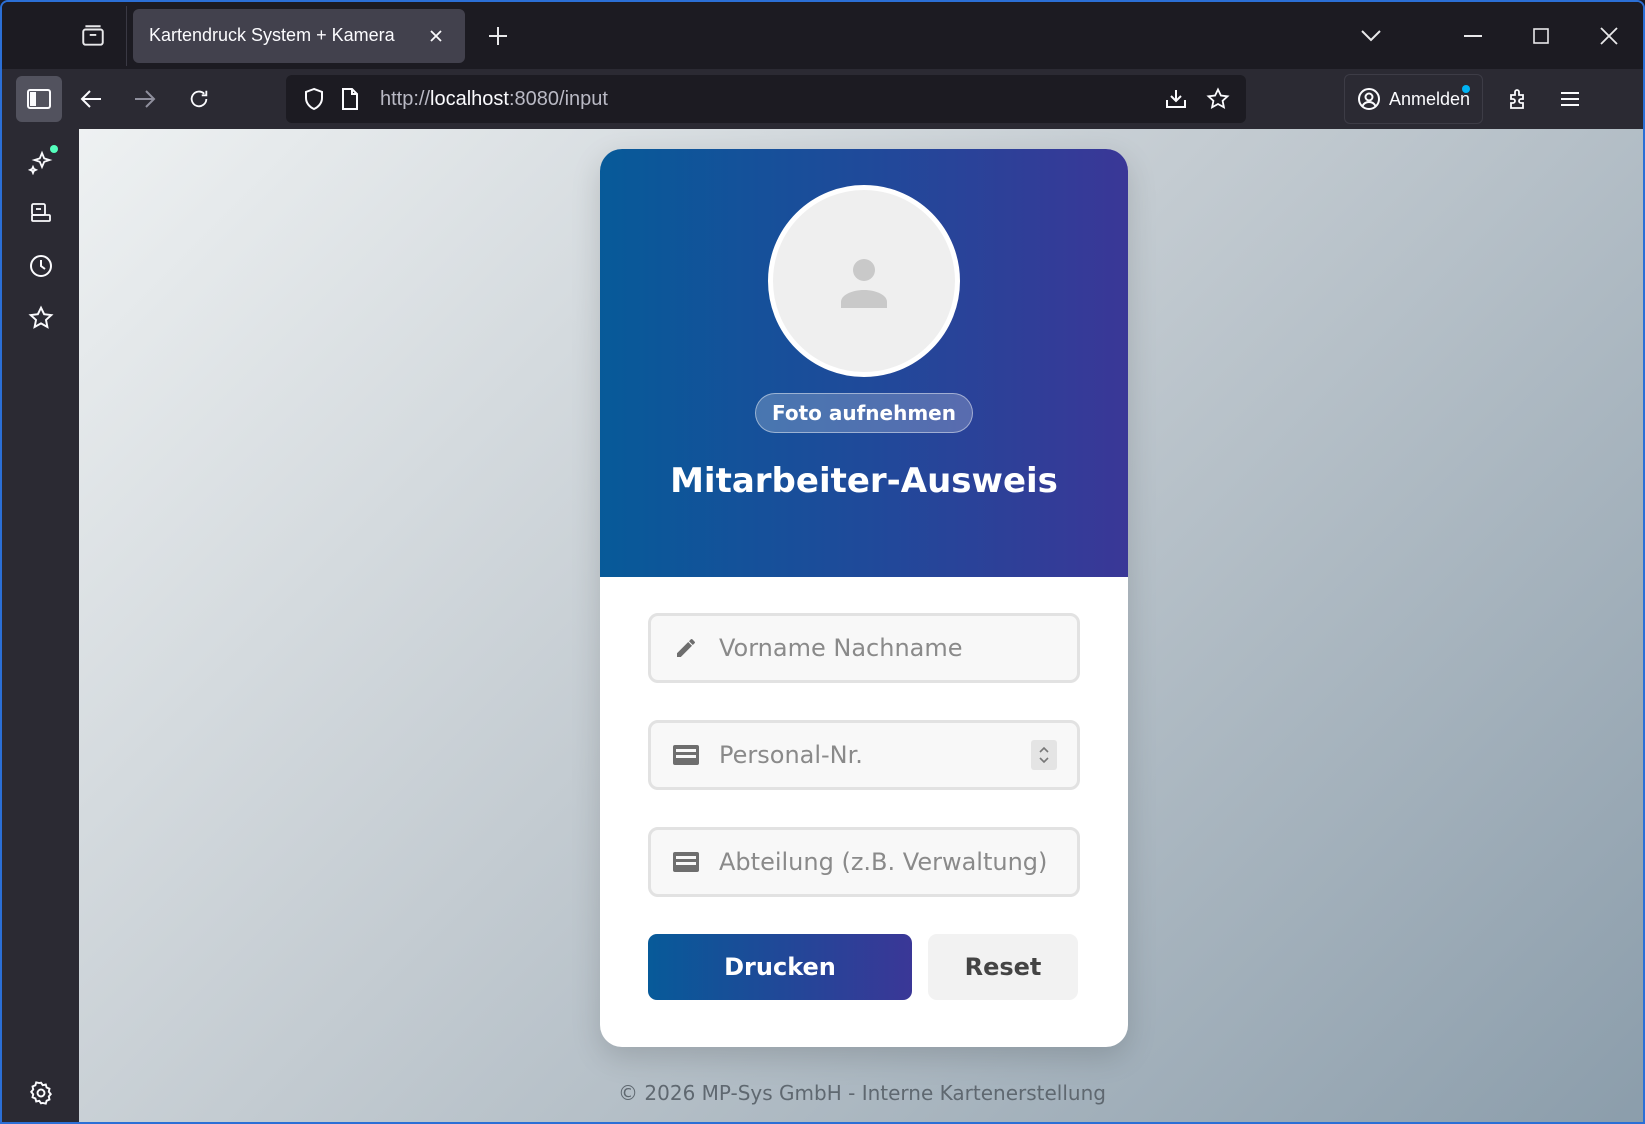  I want to click on tab-title: Kartendruck System + Kamera, so click(272, 35).